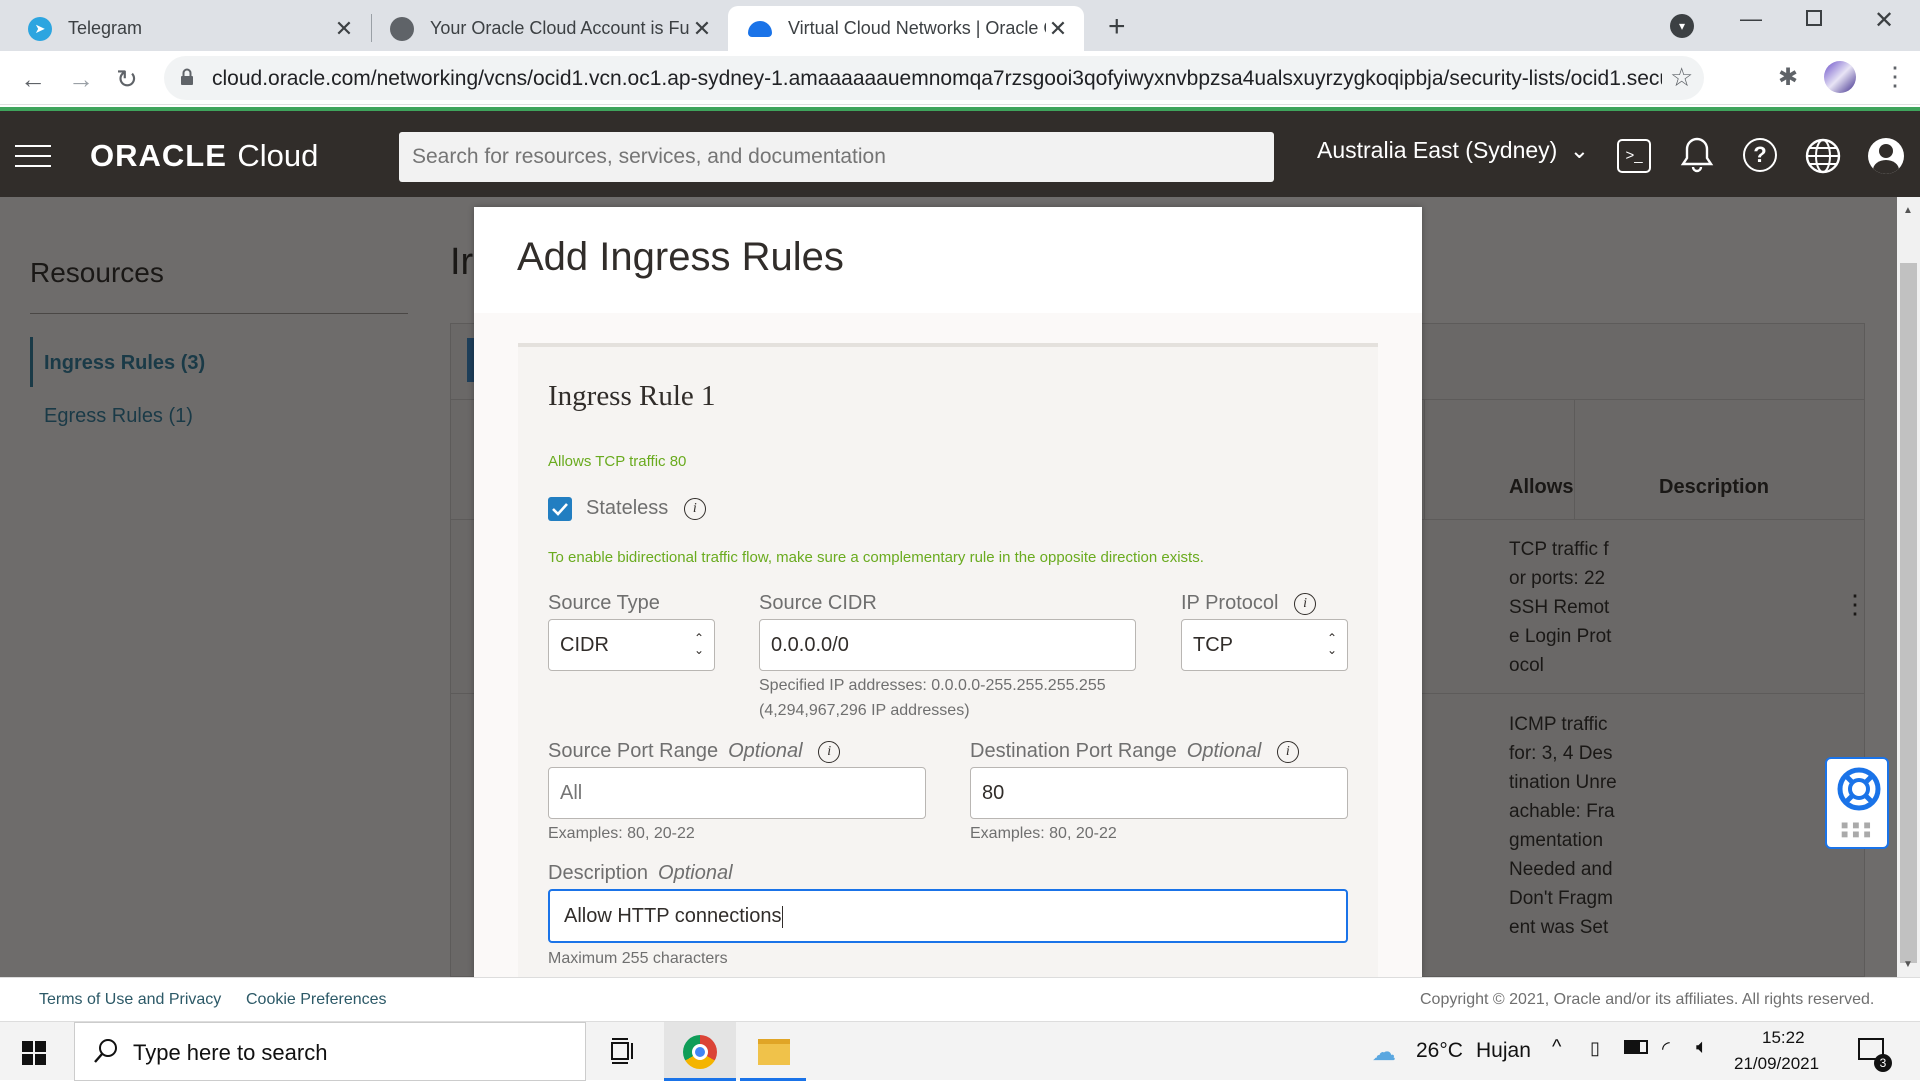 Image resolution: width=1920 pixels, height=1081 pixels. Describe the element at coordinates (680, 257) in the screenshot. I see `dialog-title: Add Ingress Rules` at that location.